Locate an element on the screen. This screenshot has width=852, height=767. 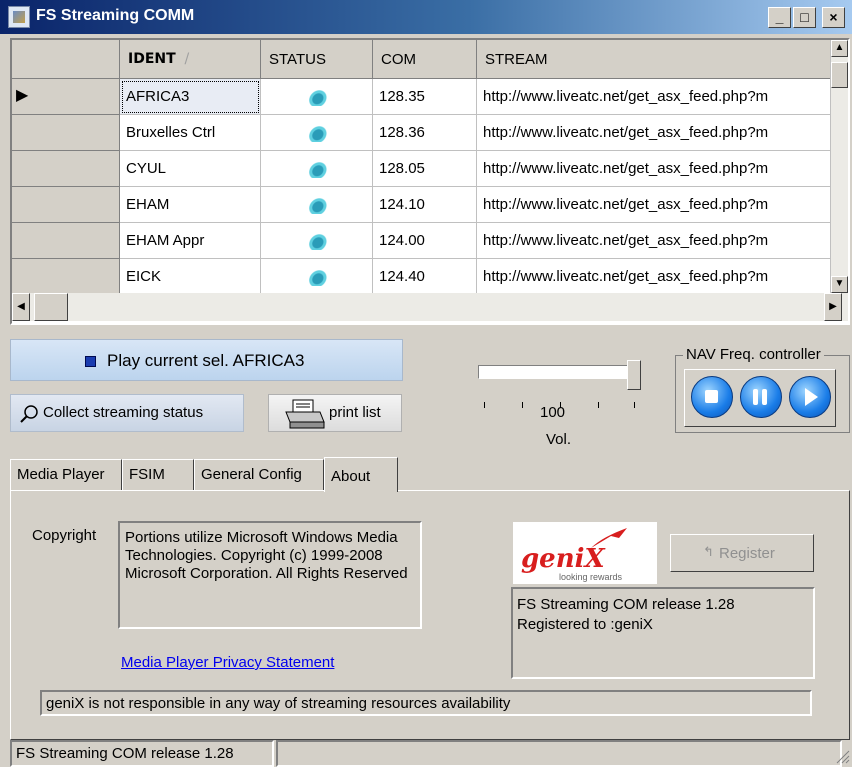
volume-slider-track is located at coordinates (558, 372).